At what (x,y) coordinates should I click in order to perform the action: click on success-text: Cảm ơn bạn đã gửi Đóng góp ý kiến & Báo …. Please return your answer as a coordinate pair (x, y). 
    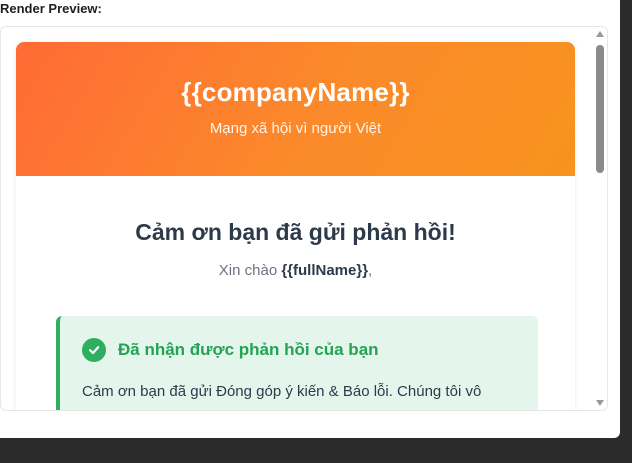
    Looking at the image, I should click on (282, 391).